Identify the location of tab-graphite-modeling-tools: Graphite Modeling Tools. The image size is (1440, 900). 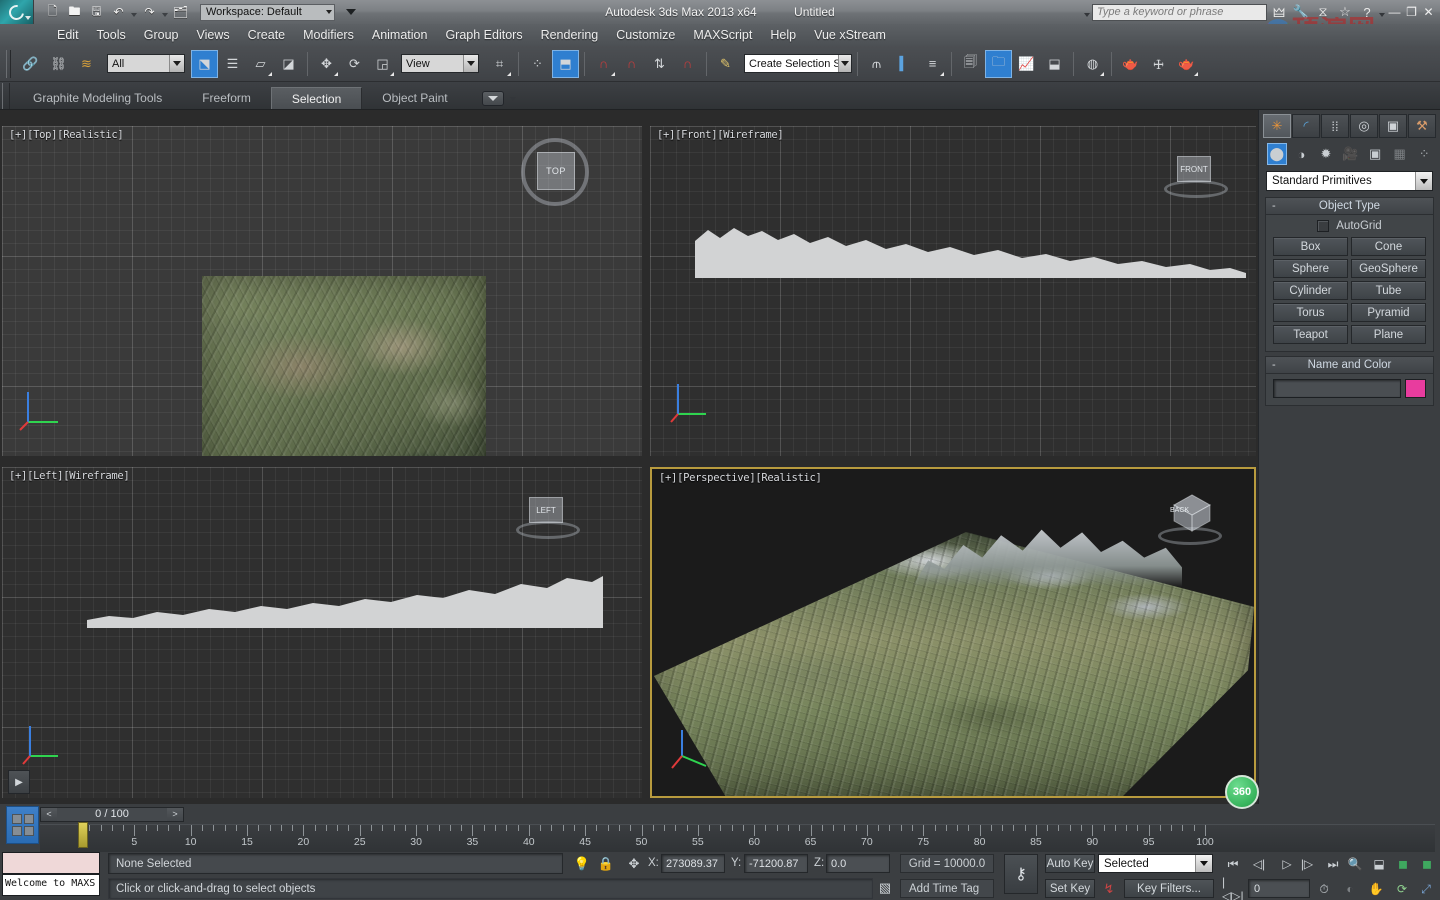
(97, 98).